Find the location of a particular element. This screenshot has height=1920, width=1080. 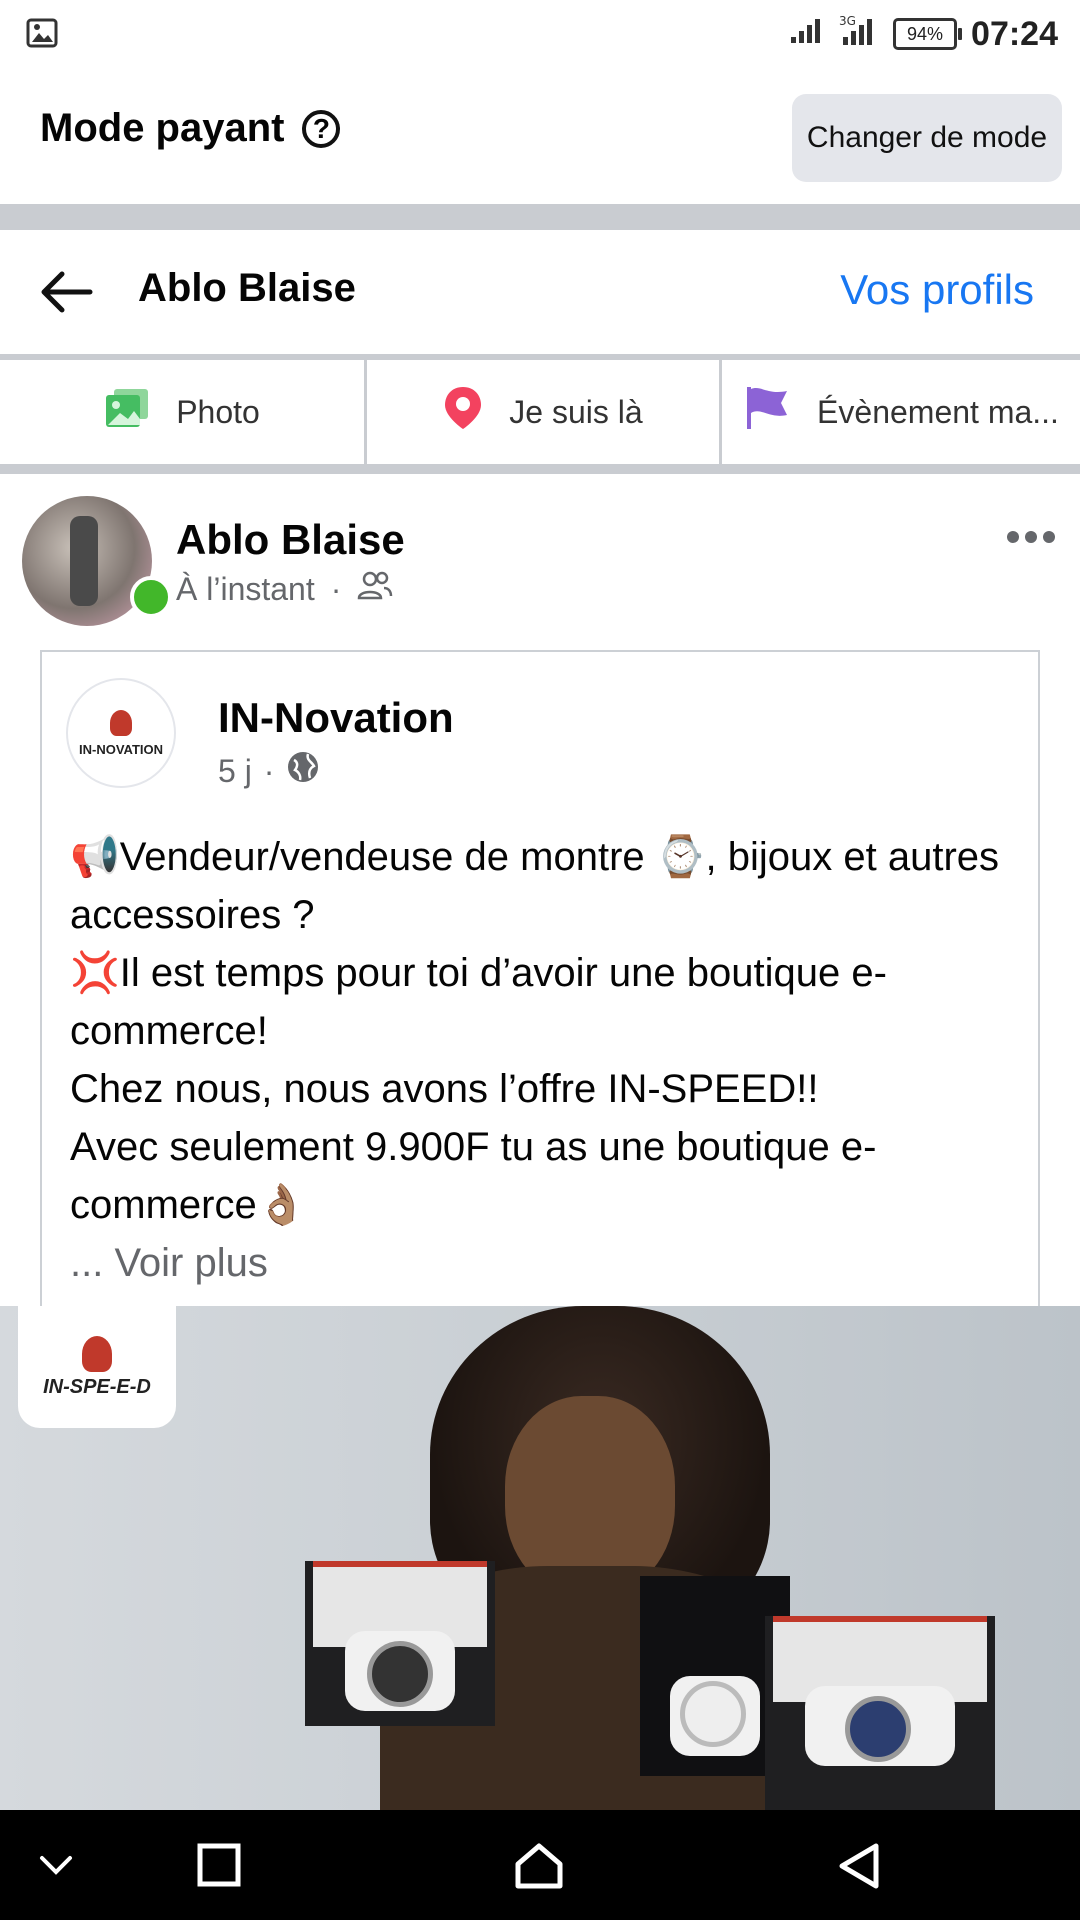

page-logo-text: IN-NOVATION is located at coordinates (120, 749).